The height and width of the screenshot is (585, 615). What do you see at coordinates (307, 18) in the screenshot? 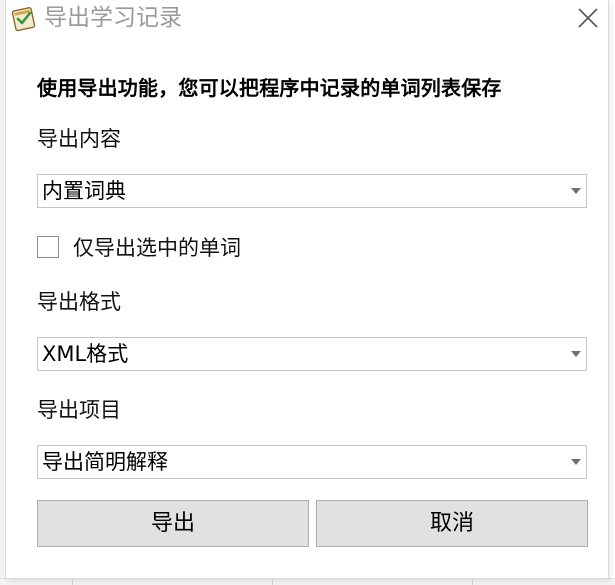
I see `title-bar: 导出学习记录` at bounding box center [307, 18].